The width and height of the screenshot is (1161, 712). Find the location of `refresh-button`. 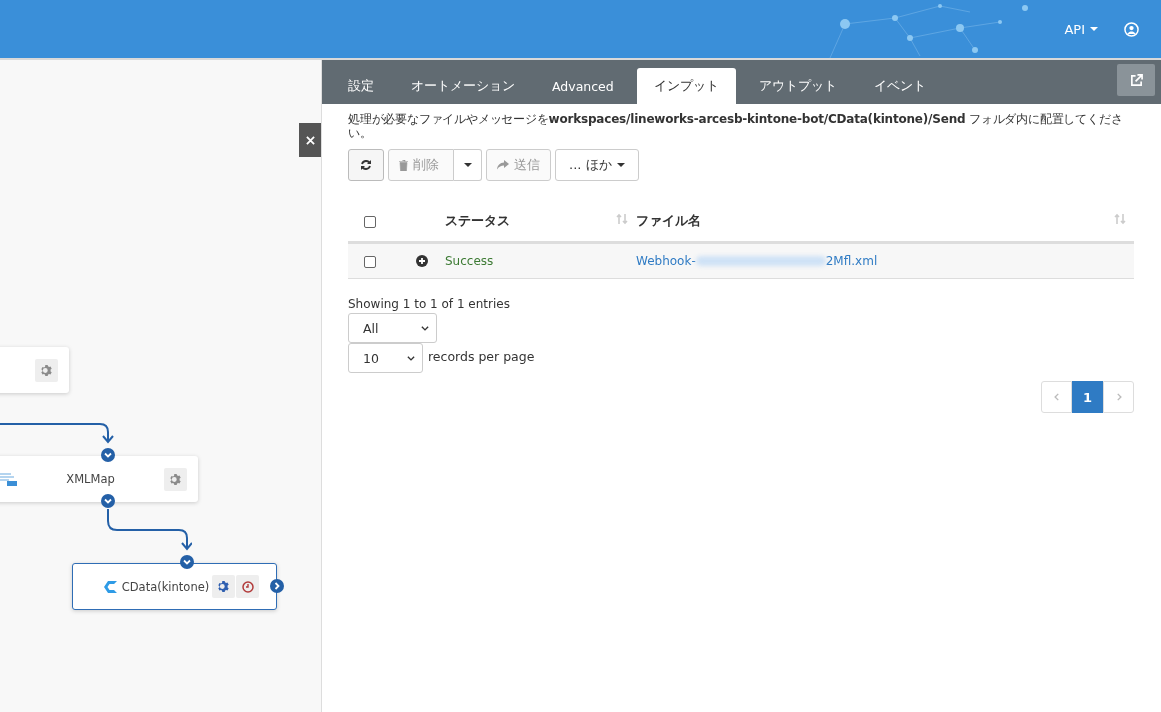

refresh-button is located at coordinates (366, 165).